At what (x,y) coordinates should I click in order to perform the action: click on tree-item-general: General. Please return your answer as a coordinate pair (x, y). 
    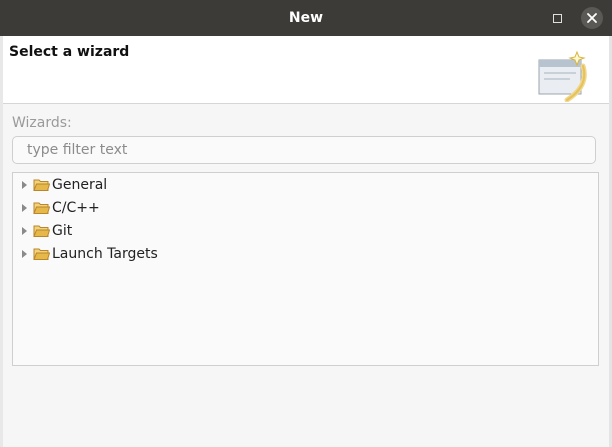
    Looking at the image, I should click on (305, 184).